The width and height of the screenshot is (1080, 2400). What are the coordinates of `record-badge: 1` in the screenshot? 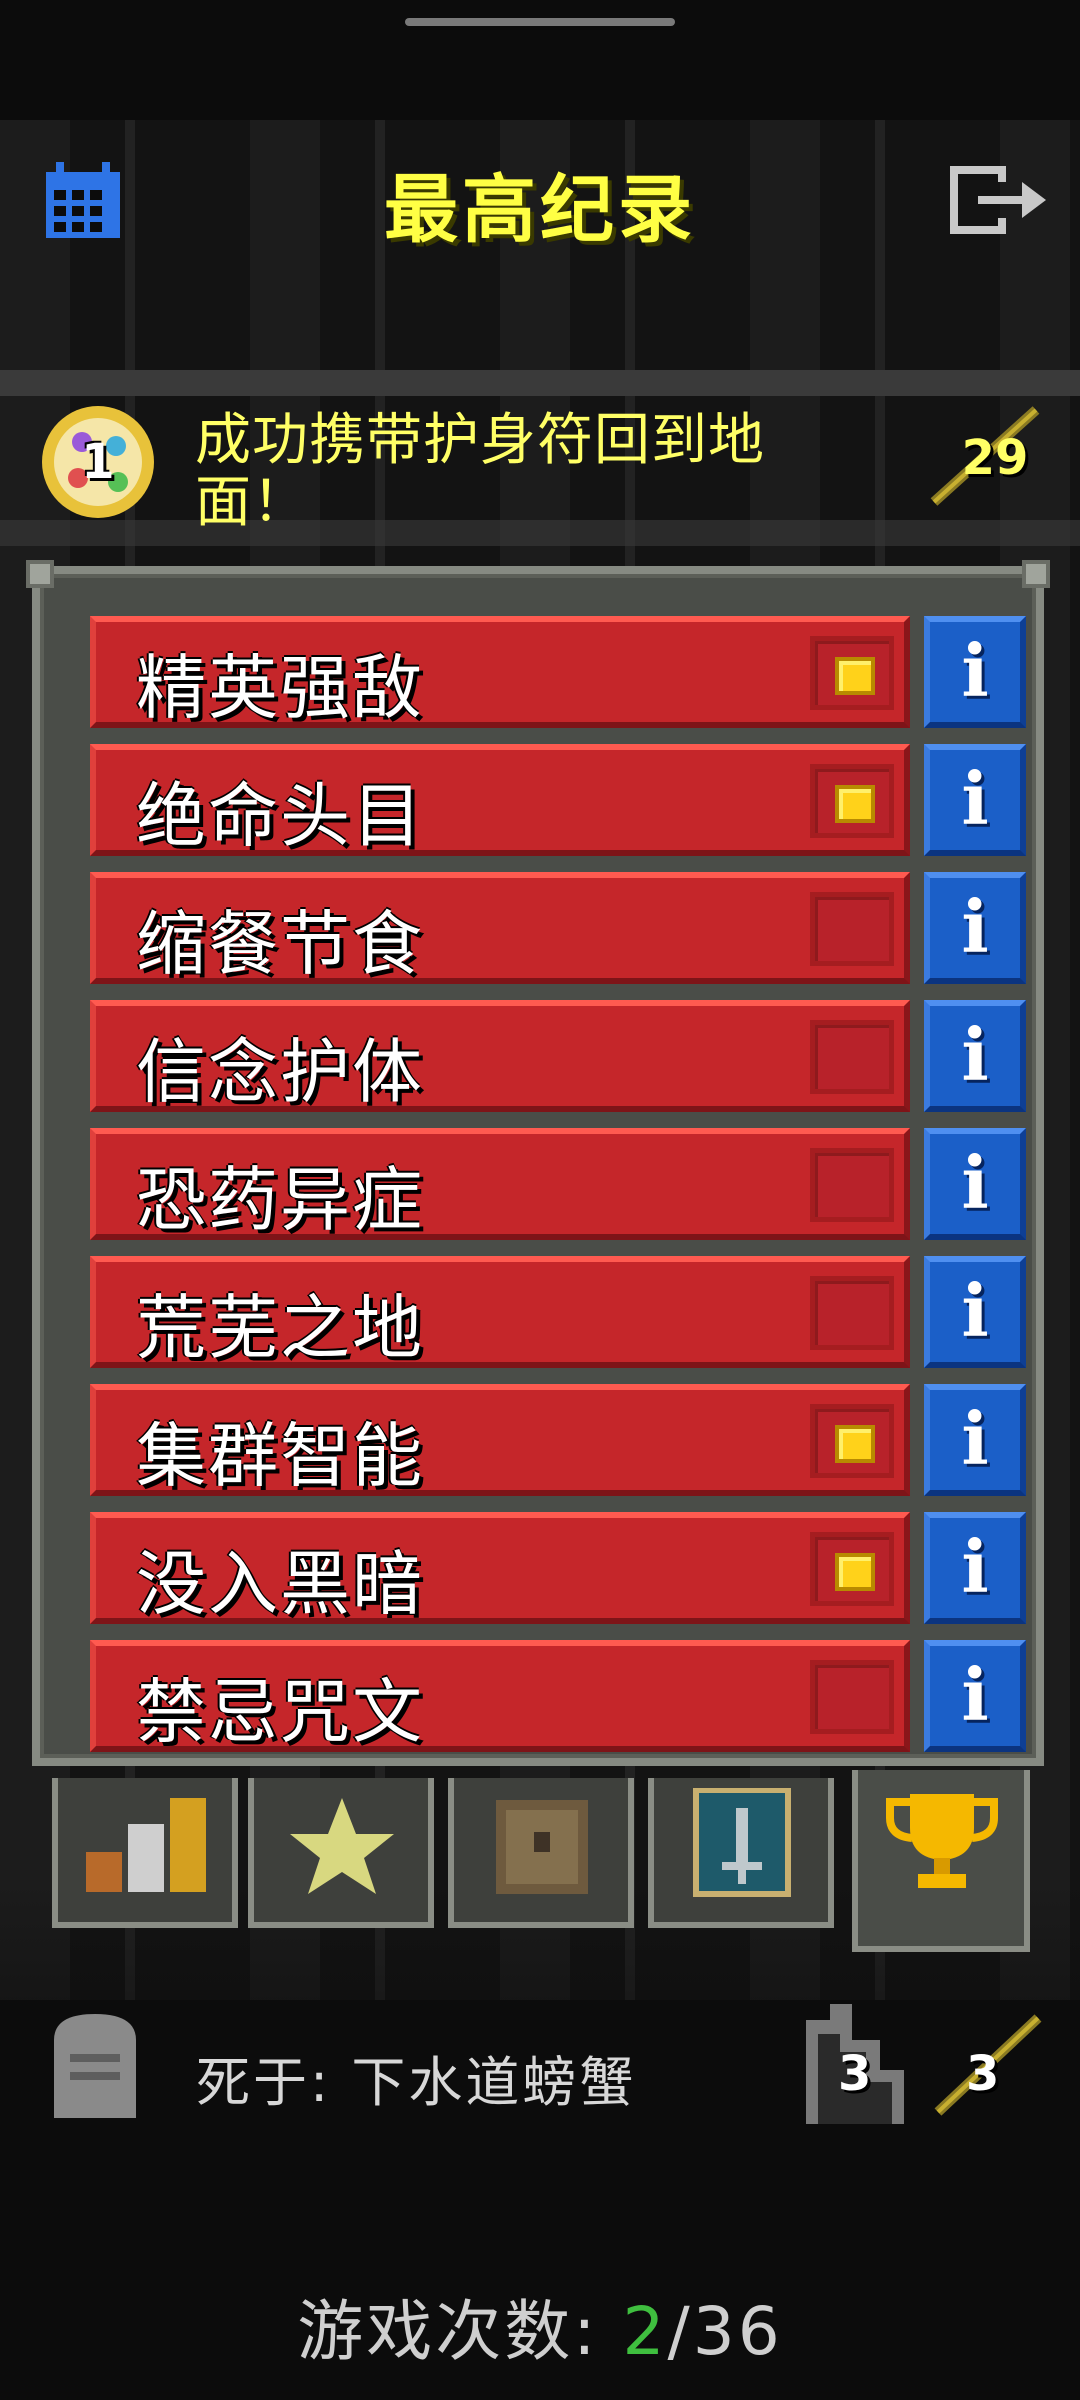 It's located at (98, 462).